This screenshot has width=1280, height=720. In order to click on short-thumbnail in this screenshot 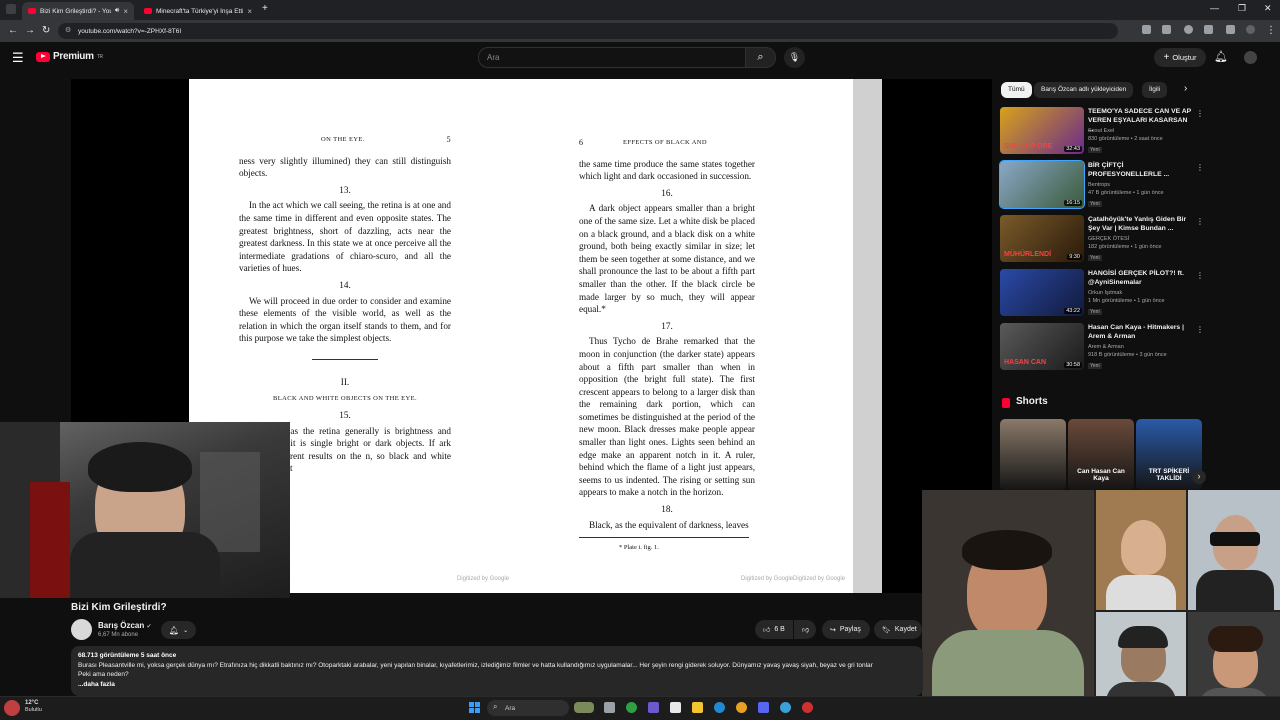, I will do `click(1033, 454)`.